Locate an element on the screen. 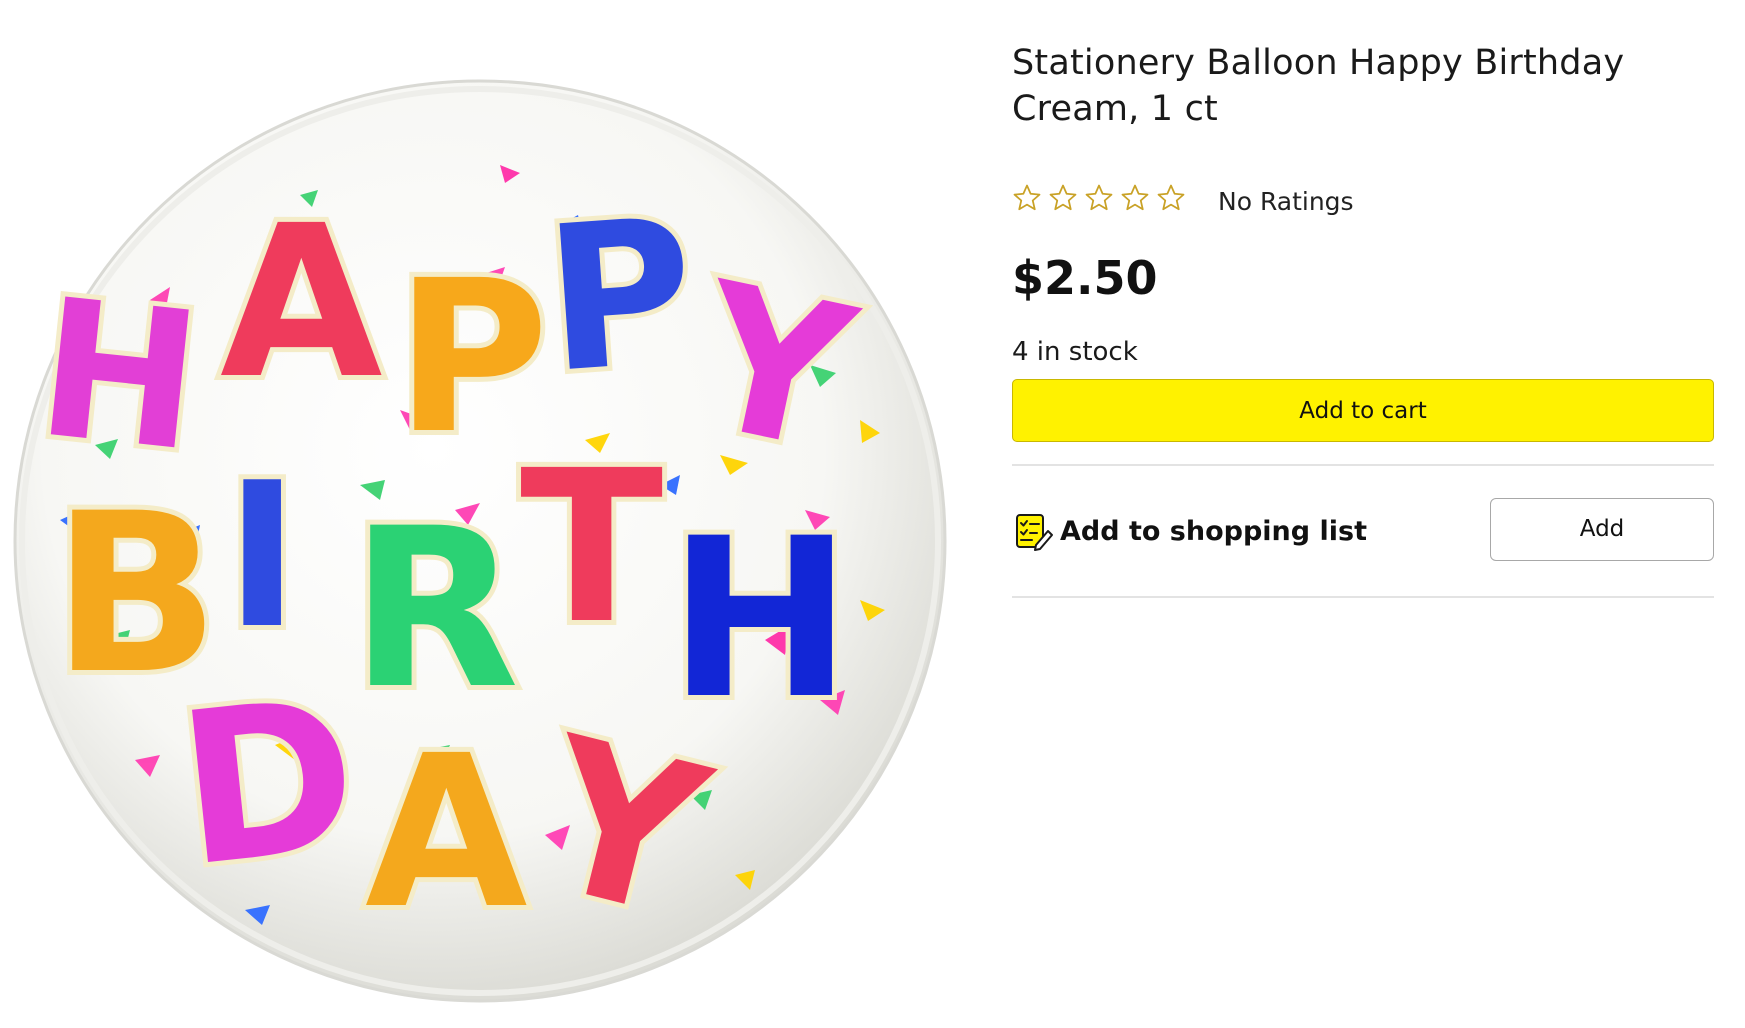 This screenshot has height=1028, width=1745. star-rating is located at coordinates (1099, 198).